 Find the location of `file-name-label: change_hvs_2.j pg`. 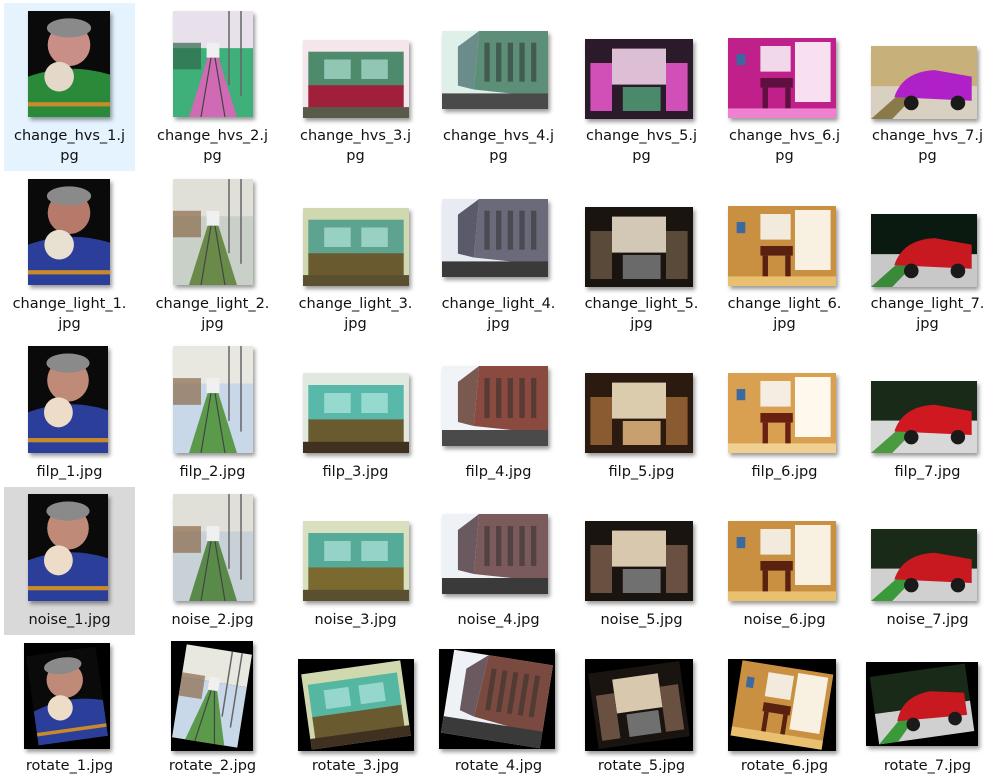

file-name-label: change_hvs_2.j pg is located at coordinates (212, 146).